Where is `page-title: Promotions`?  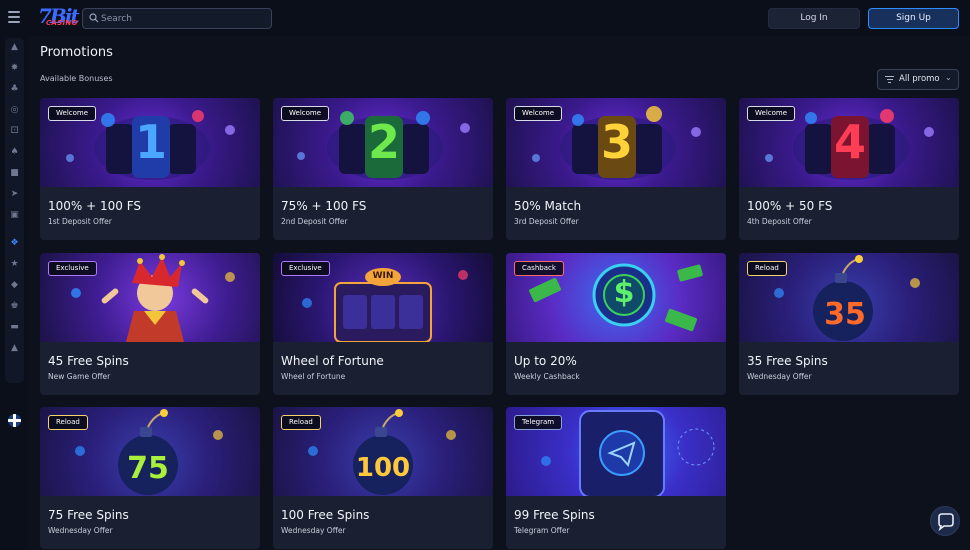 page-title: Promotions is located at coordinates (76, 52).